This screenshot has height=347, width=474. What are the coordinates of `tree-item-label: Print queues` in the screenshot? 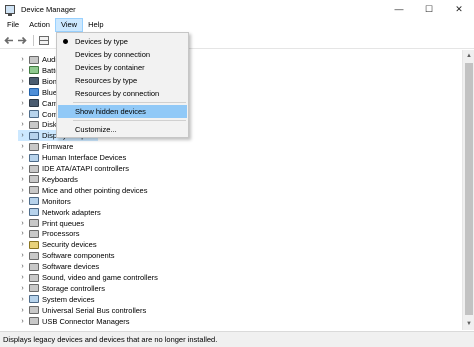 It's located at (63, 223).